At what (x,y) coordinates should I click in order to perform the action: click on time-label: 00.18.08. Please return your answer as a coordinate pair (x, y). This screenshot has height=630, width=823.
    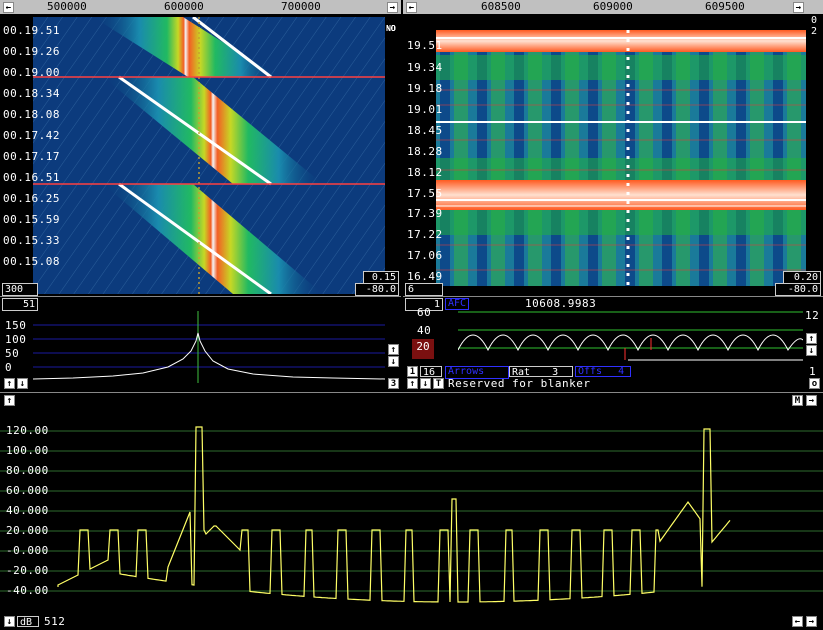
    Looking at the image, I should click on (31, 114).